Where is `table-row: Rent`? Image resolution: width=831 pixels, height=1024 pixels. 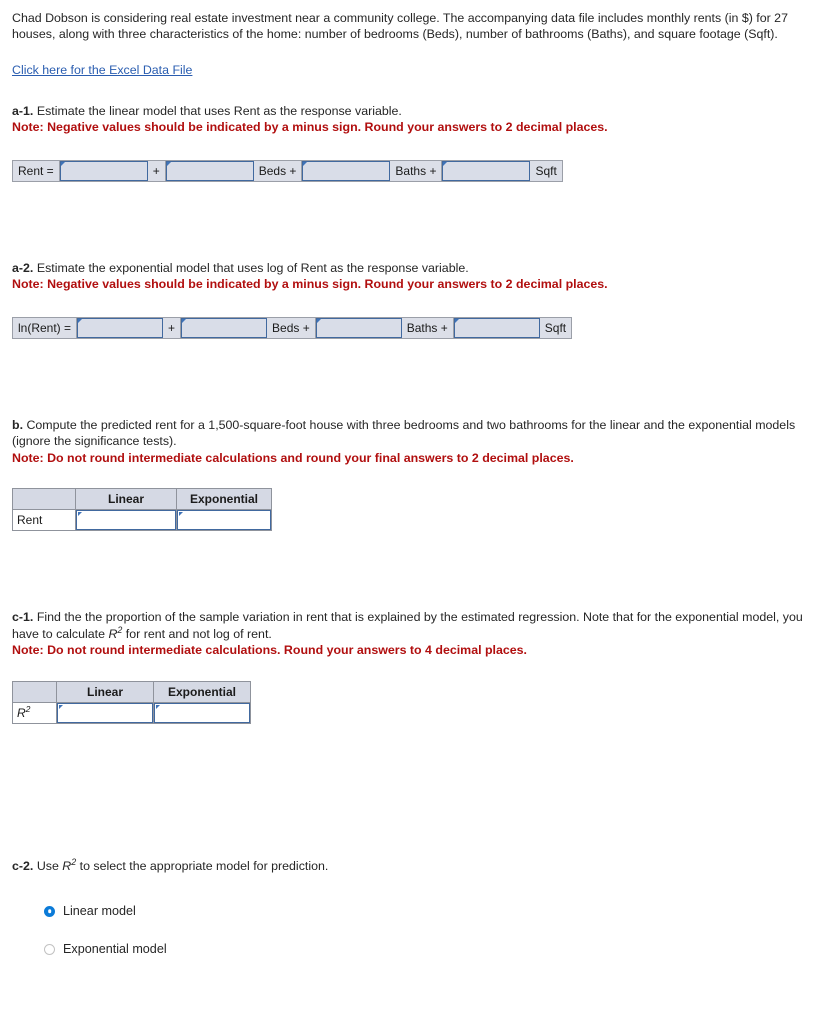 table-row: Rent is located at coordinates (142, 520).